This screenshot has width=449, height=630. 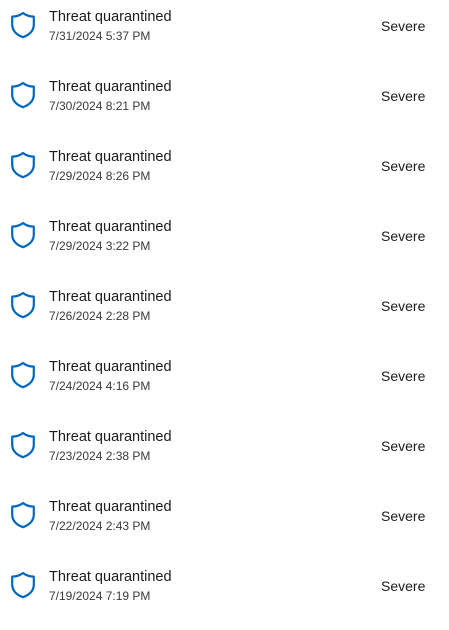 I want to click on item-date: 7/26/2024 2:28 PM, so click(x=100, y=316).